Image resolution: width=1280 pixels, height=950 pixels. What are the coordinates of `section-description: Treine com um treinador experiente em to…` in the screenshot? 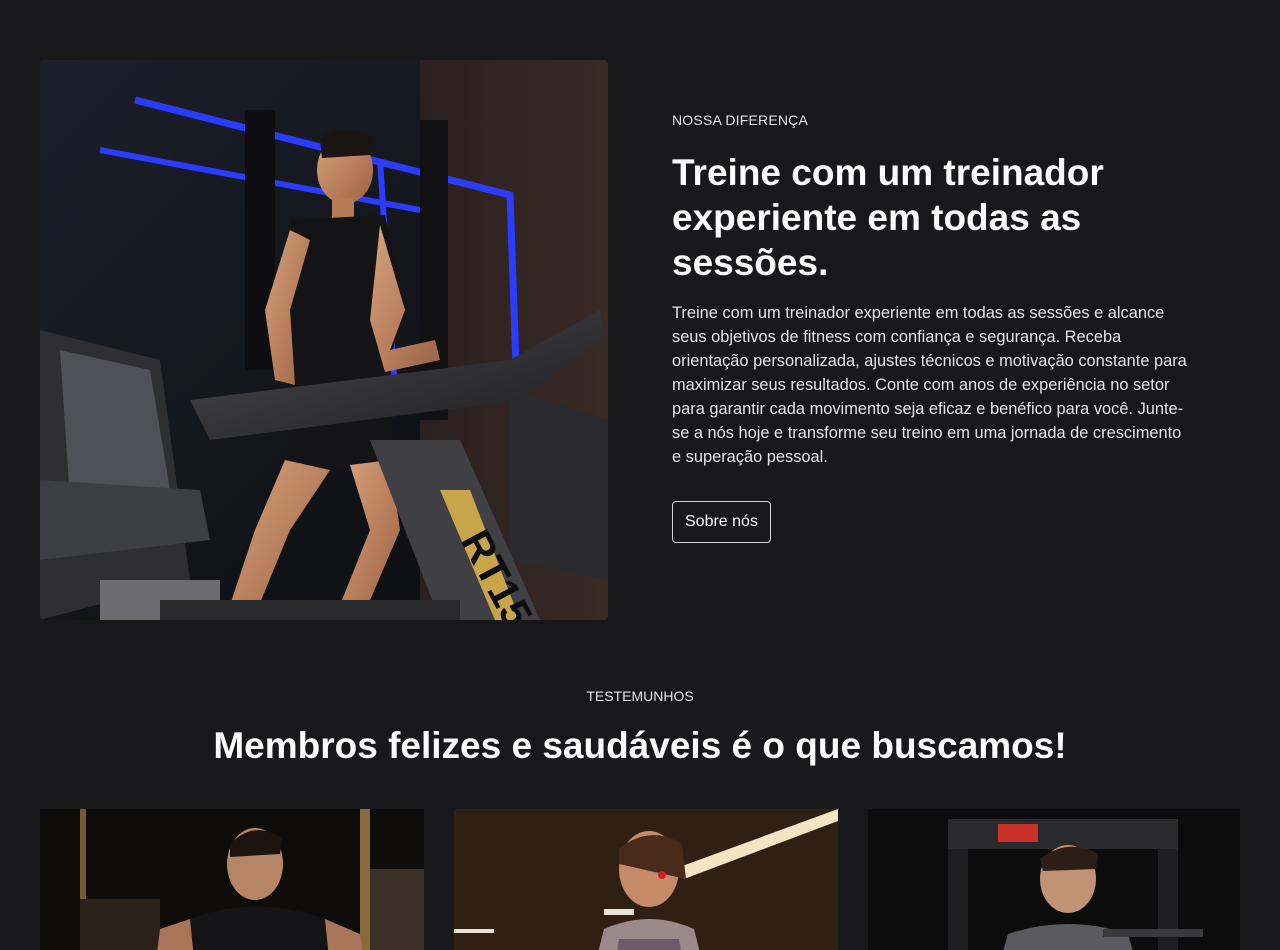 It's located at (929, 385).